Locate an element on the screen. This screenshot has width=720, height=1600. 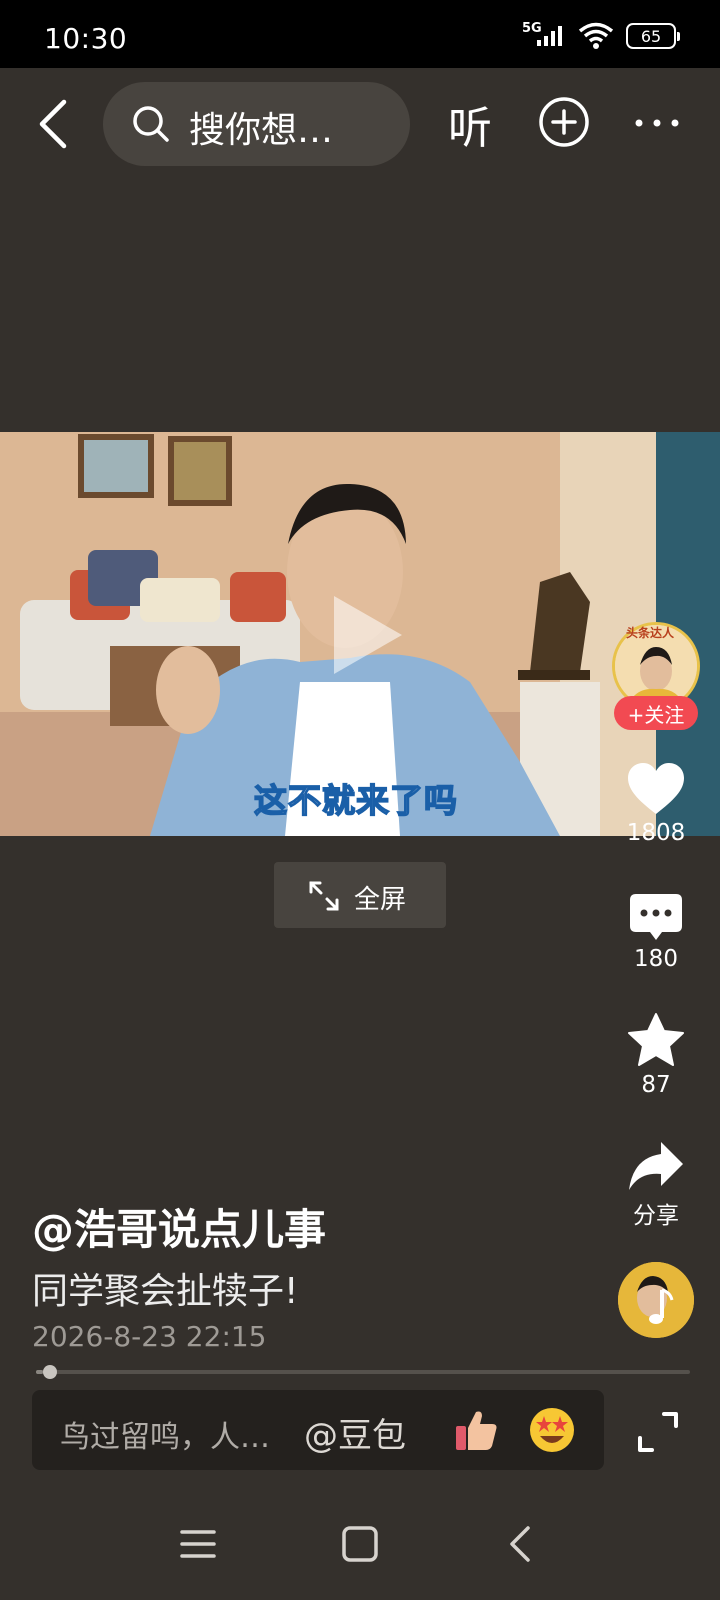
comment-input: 鸟过留鸣，人… @豆包 is located at coordinates (318, 1430).